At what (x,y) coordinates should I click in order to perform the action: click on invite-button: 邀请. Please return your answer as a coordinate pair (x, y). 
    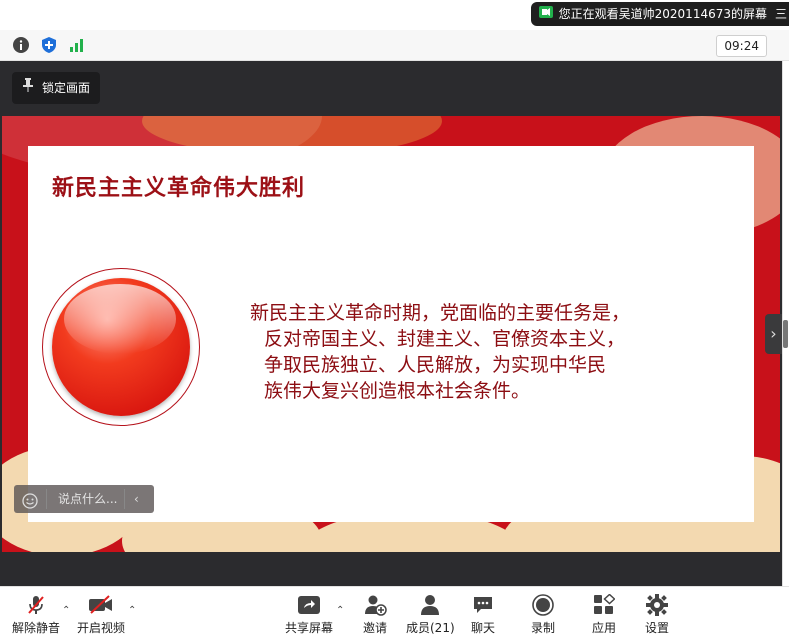
    Looking at the image, I should click on (375, 614).